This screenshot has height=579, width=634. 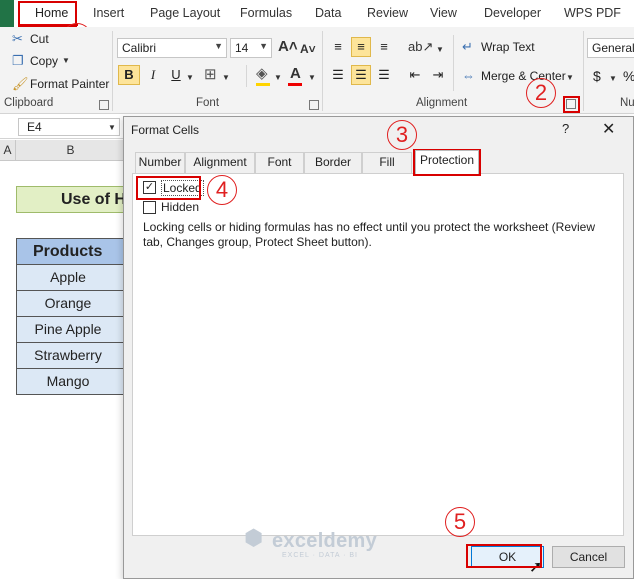 What do you see at coordinates (288, 46) in the screenshot?
I see `increase-font-icon: A˄` at bounding box center [288, 46].